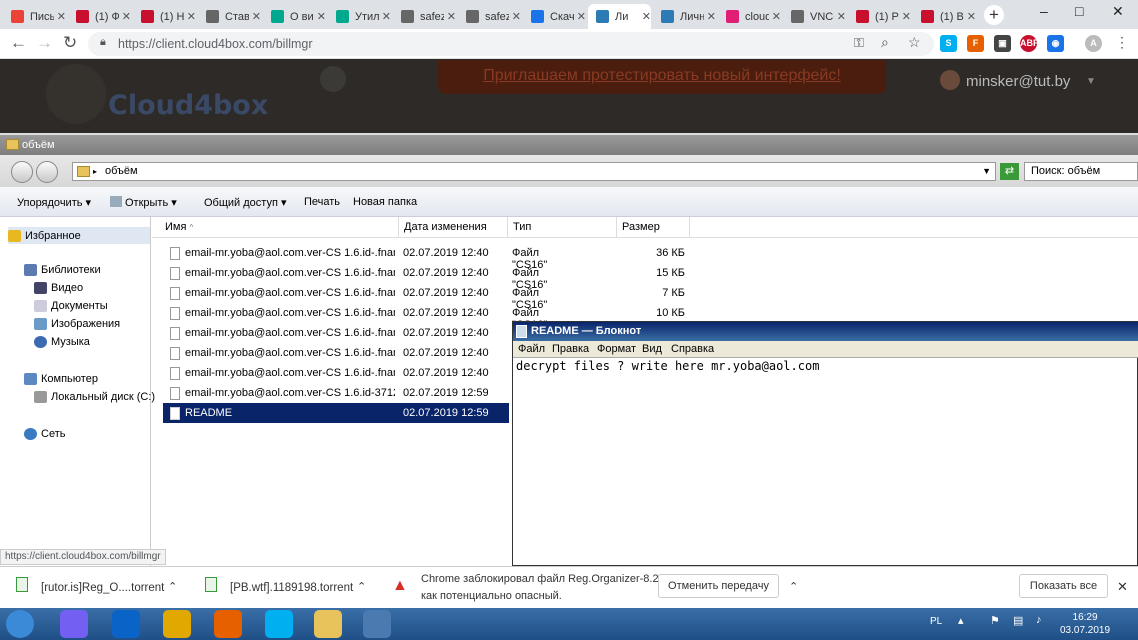 The width and height of the screenshot is (1138, 640). What do you see at coordinates (1085, 624) in the screenshot?
I see `system-clock: 16:29 03.07.2019` at bounding box center [1085, 624].